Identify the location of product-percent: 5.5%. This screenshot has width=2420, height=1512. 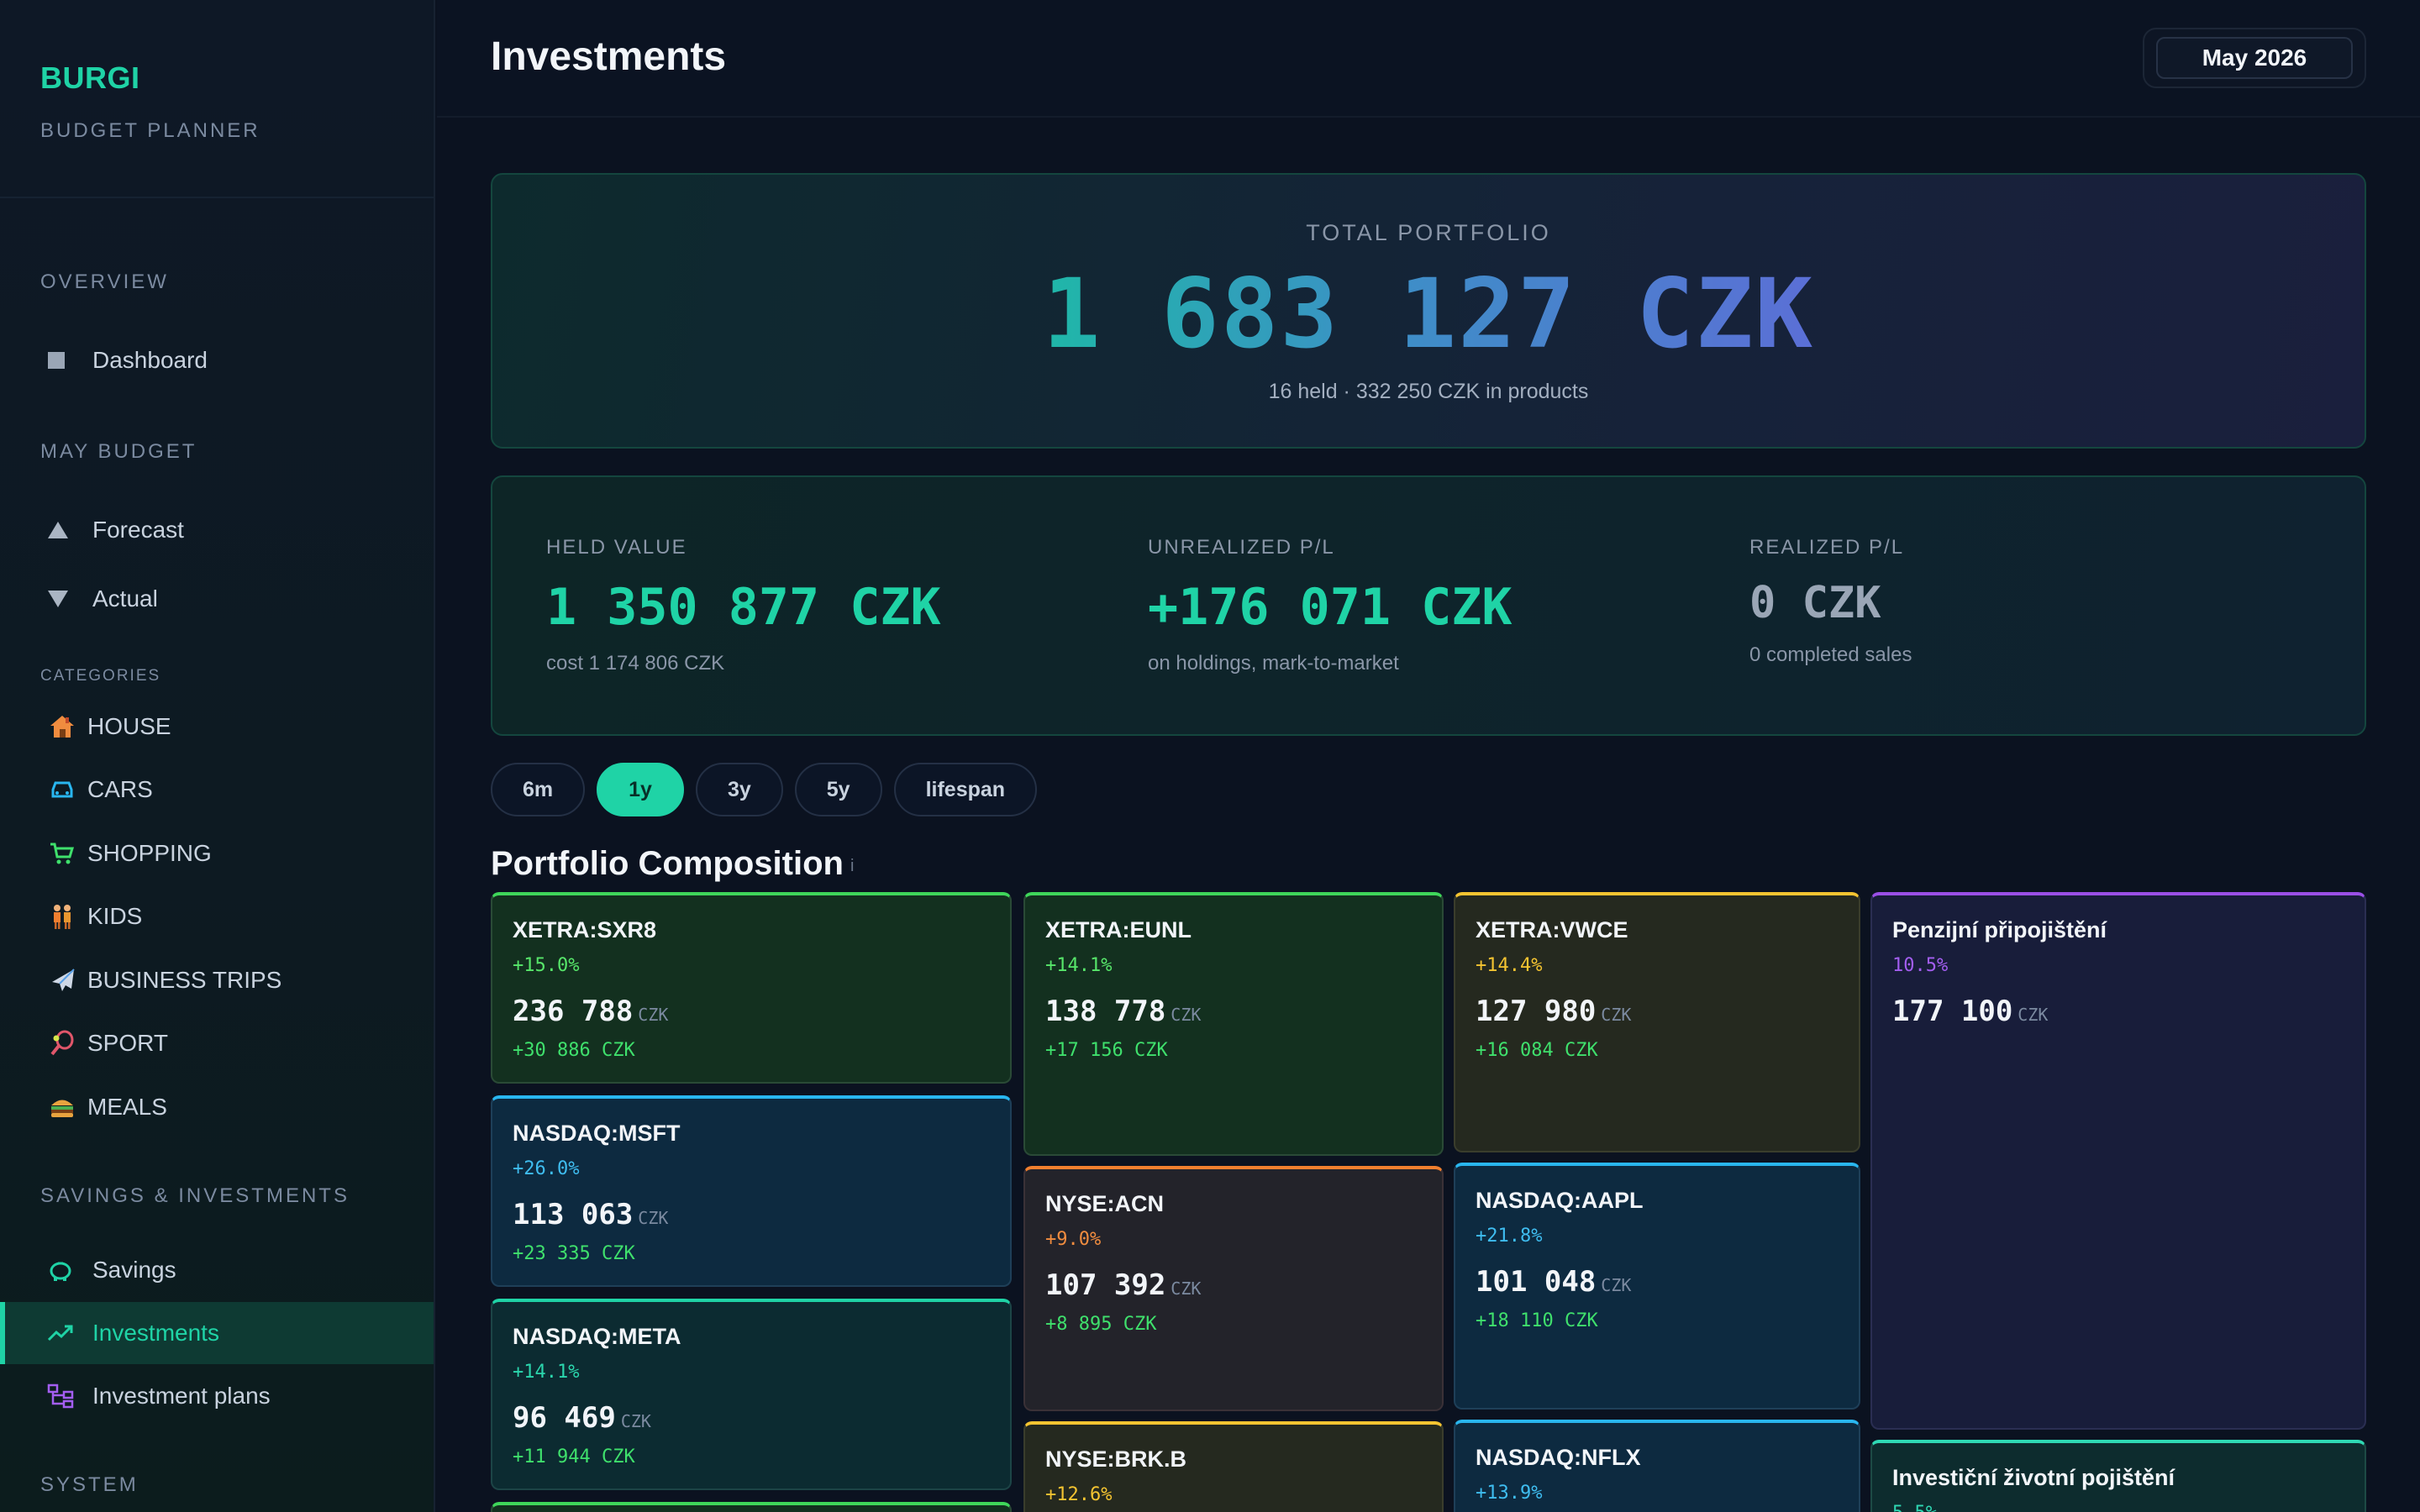
(2118, 1507).